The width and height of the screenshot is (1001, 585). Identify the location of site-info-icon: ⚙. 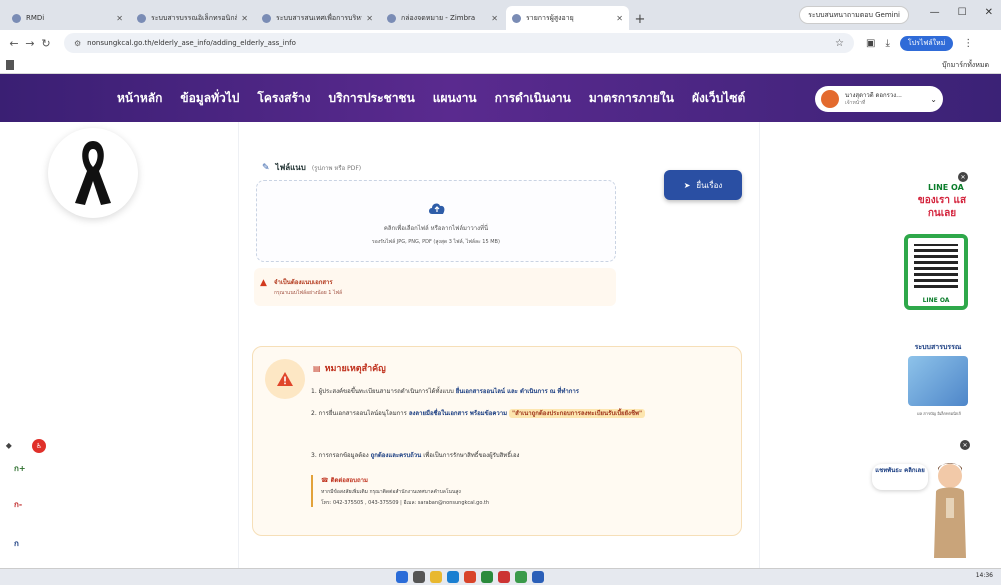
(77, 43).